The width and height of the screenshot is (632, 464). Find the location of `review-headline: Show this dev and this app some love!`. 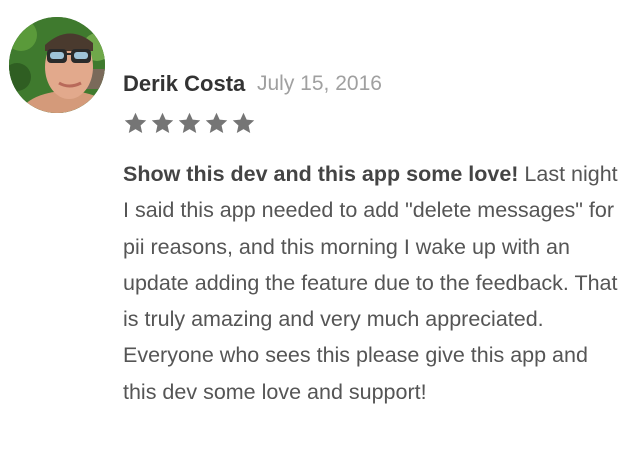

review-headline: Show this dev and this app some love! is located at coordinates (321, 174).